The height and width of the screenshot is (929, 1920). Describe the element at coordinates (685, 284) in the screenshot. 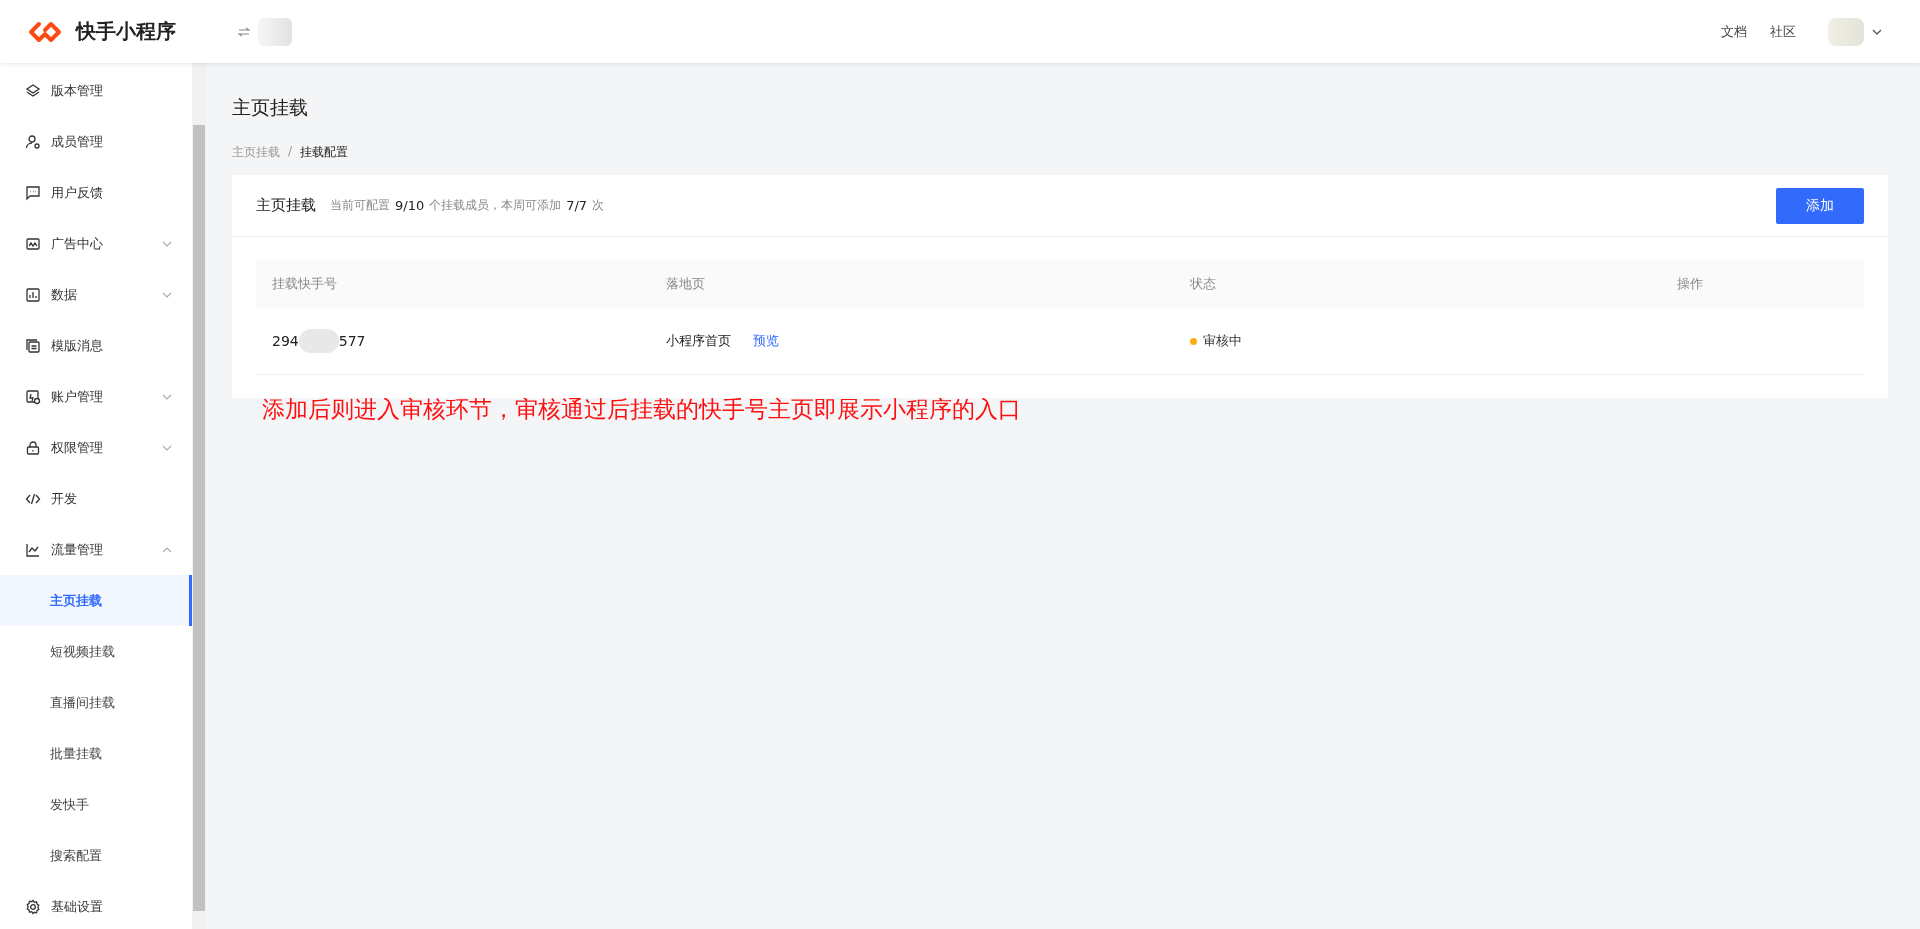

I see `column-header: 落地页` at that location.